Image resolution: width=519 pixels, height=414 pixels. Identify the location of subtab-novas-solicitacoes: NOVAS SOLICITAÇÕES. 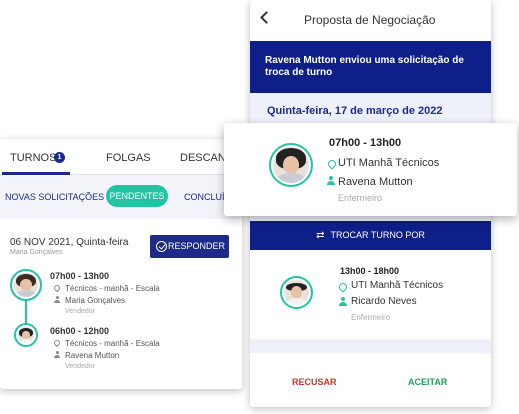
(54, 197).